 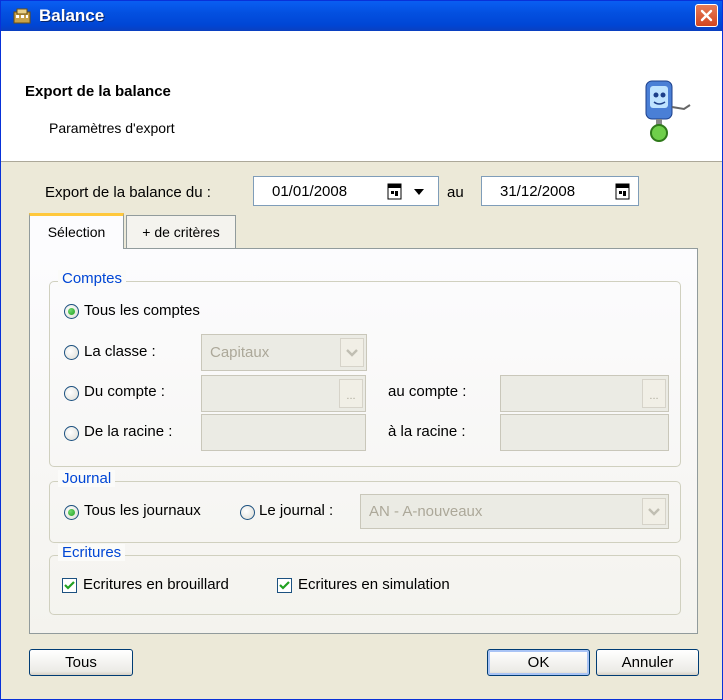 I want to click on draft-entries-label: Ecritures en brouillard, so click(x=156, y=584).